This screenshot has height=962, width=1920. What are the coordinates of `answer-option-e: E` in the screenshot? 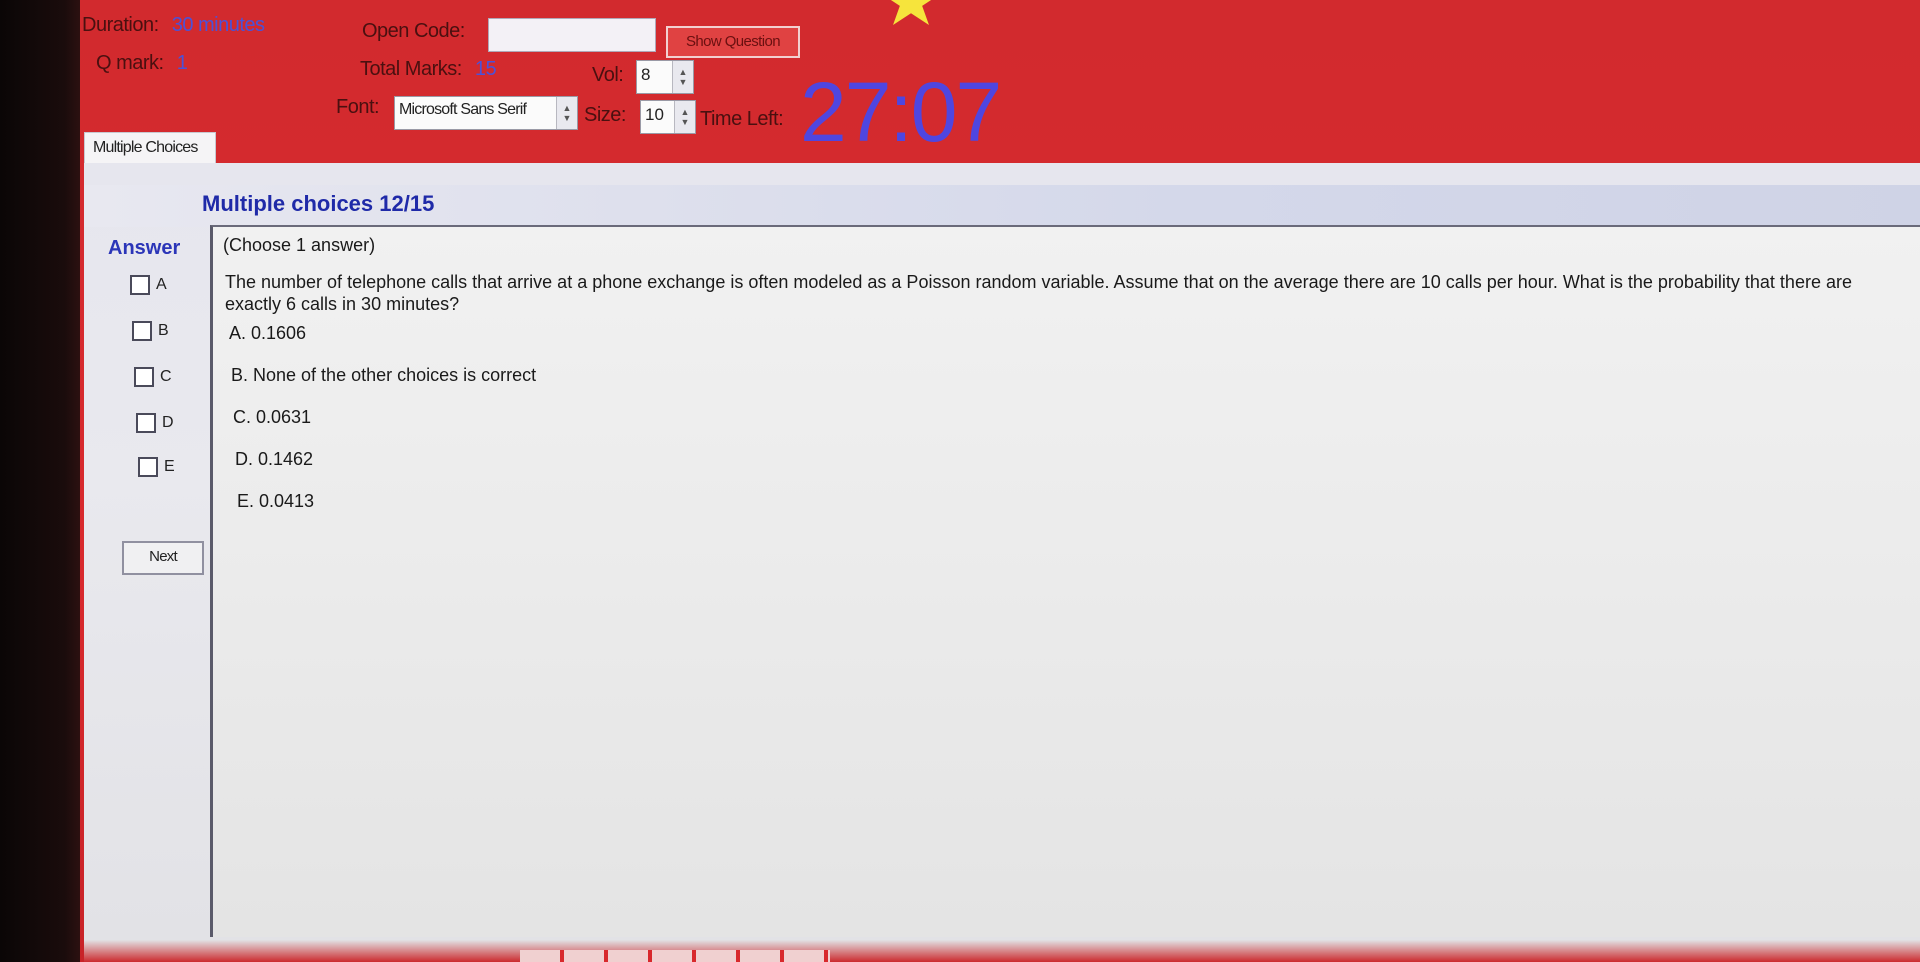 It's located at (156, 467).